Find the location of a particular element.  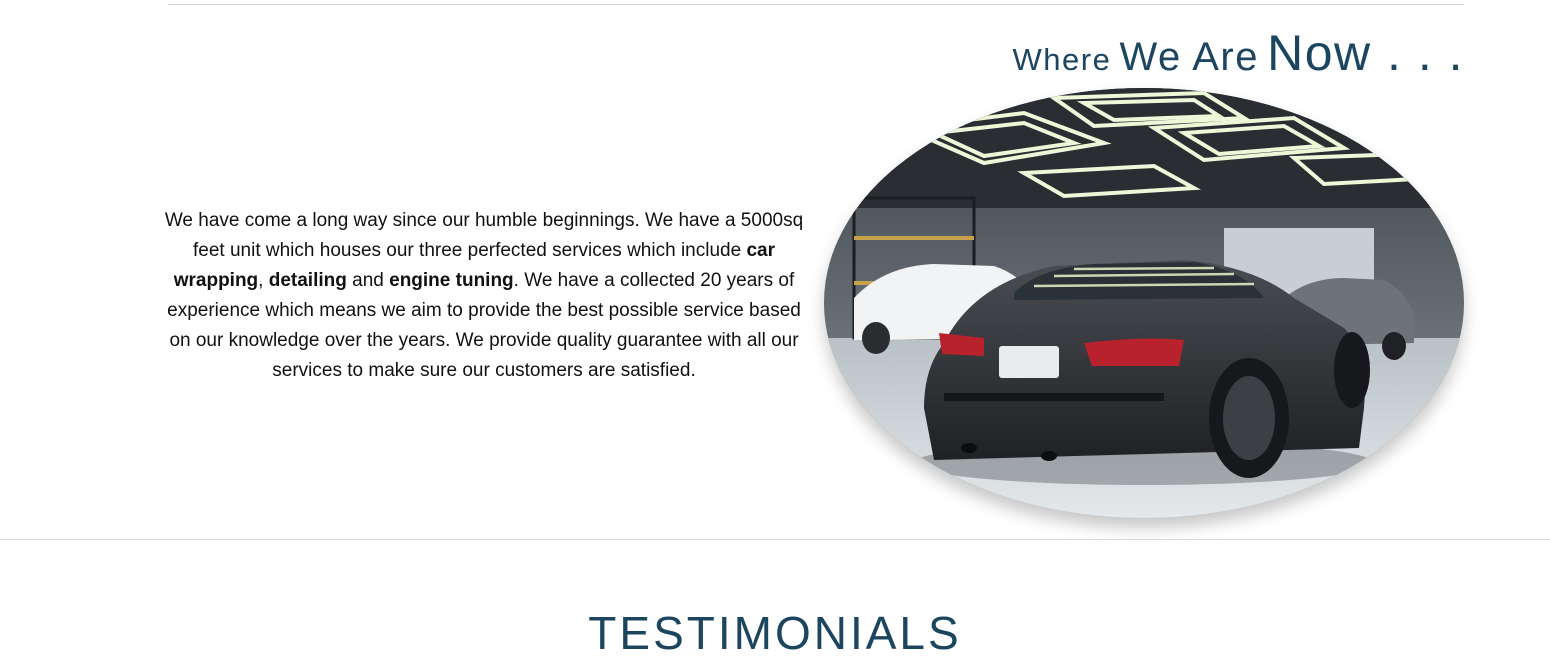

service-detailing: detailing is located at coordinates (307, 280).